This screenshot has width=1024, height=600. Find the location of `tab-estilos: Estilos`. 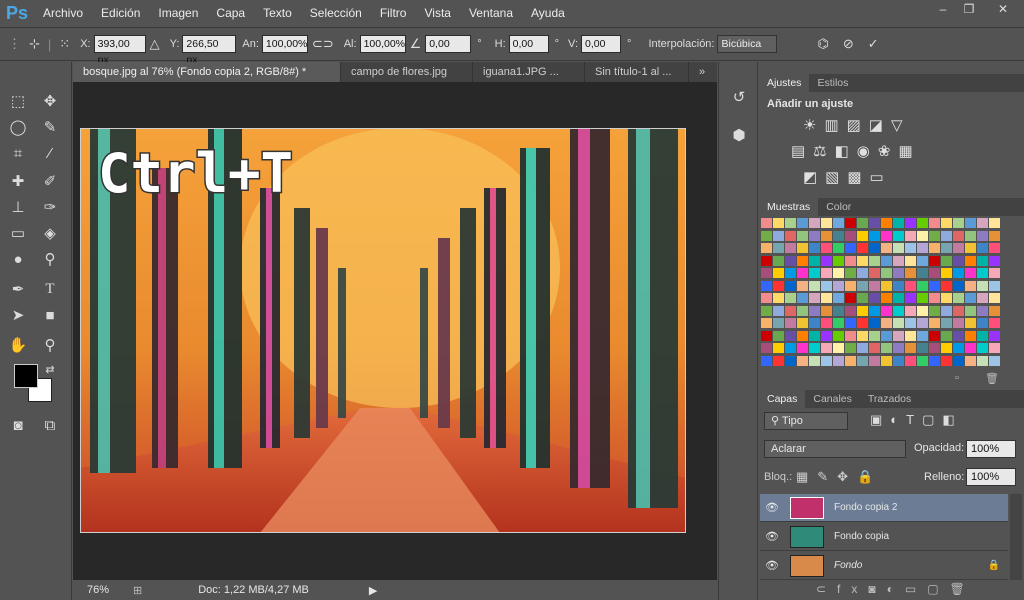

tab-estilos: Estilos is located at coordinates (832, 83).